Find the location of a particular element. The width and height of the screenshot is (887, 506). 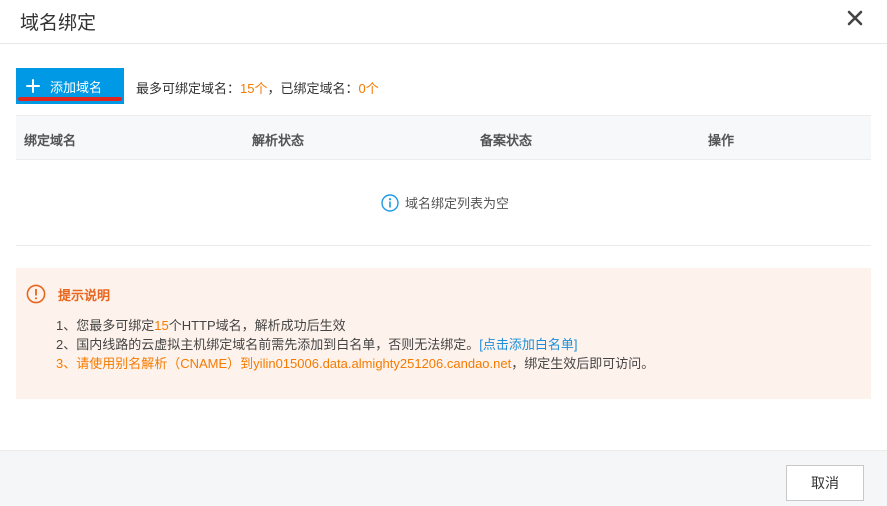

quota-max: 15个 is located at coordinates (254, 88).